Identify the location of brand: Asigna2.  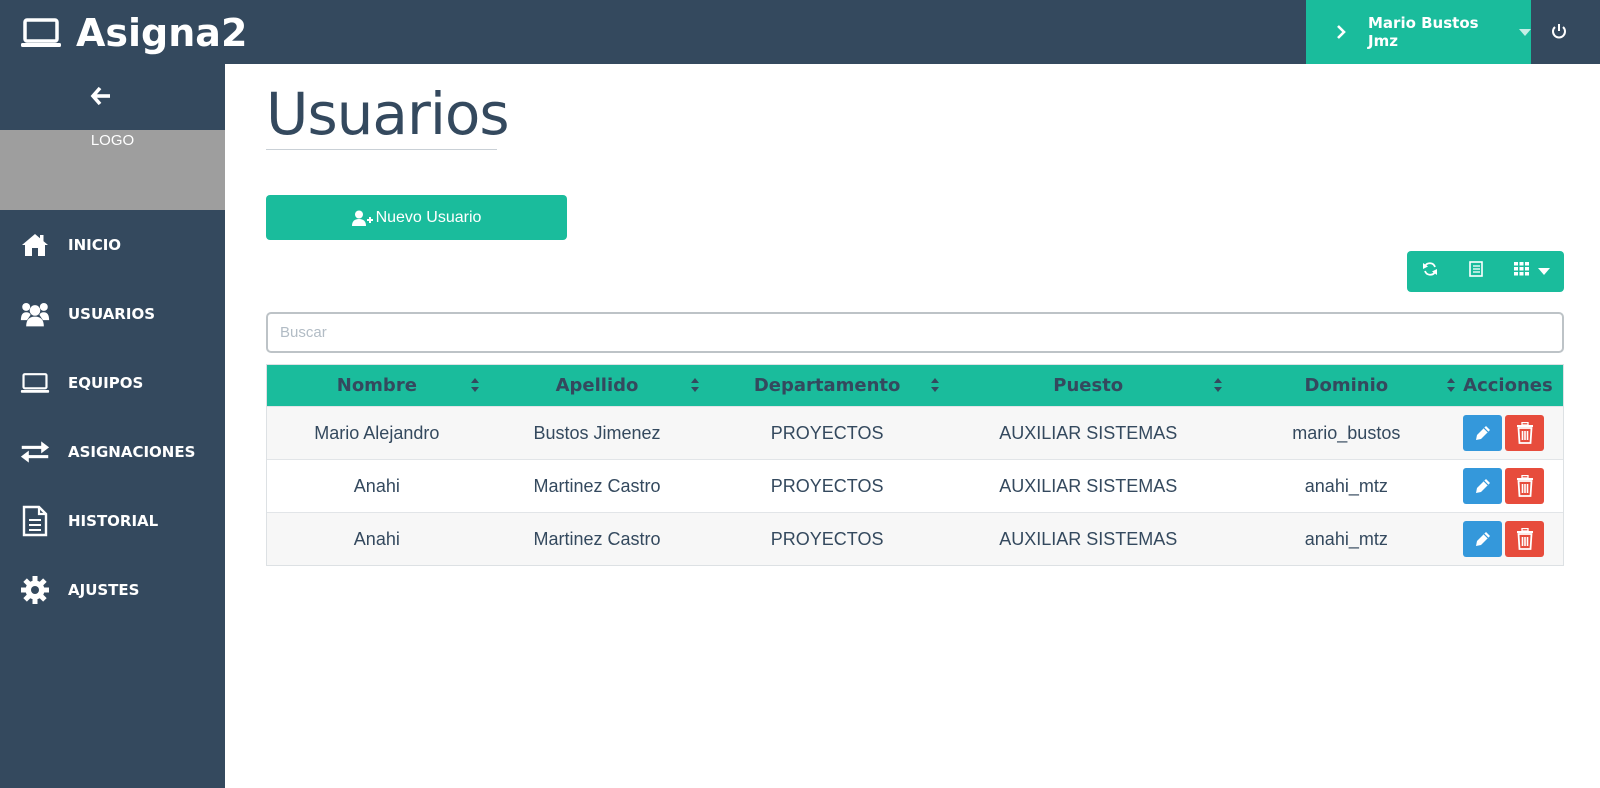
(133, 33).